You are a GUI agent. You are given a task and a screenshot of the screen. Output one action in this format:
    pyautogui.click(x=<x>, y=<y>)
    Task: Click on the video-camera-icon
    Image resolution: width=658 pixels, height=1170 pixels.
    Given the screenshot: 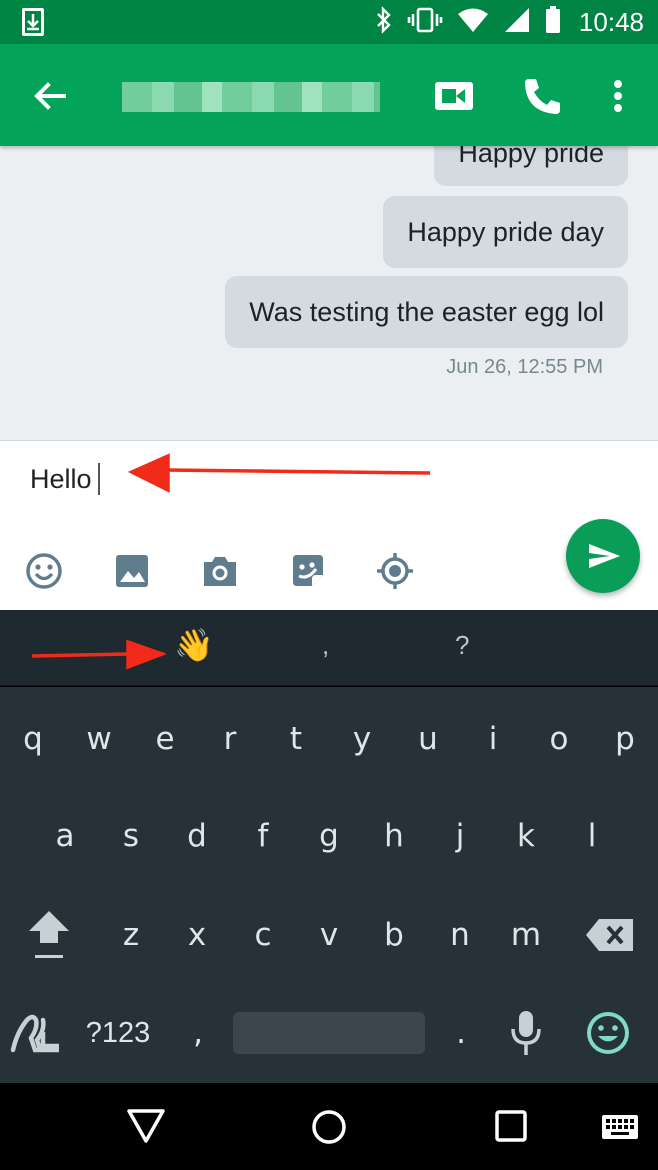 What is the action you would take?
    pyautogui.click(x=454, y=96)
    